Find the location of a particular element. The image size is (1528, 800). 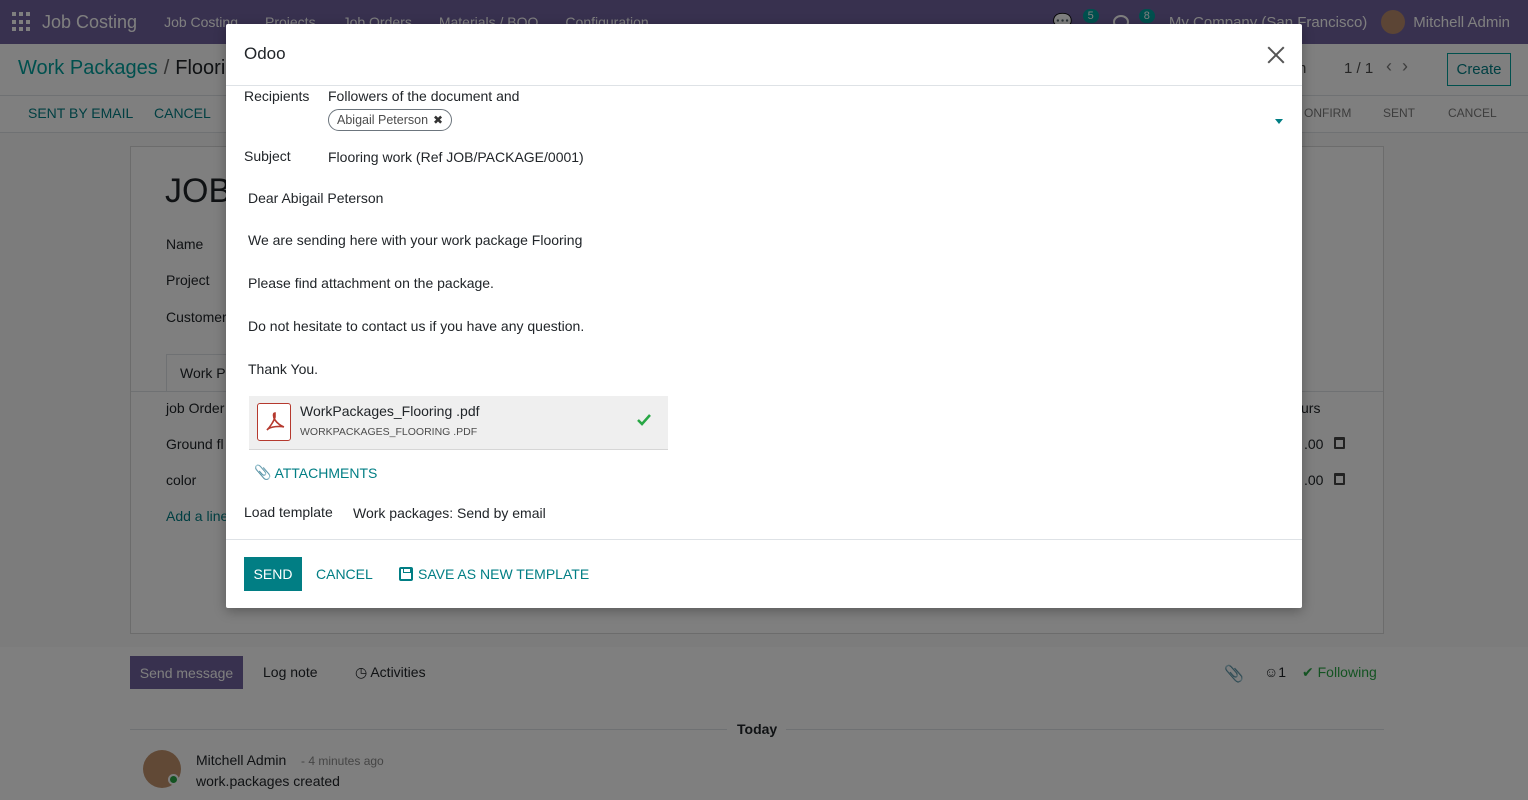

body-line: Dear Abigail Peterson is located at coordinates (316, 198).